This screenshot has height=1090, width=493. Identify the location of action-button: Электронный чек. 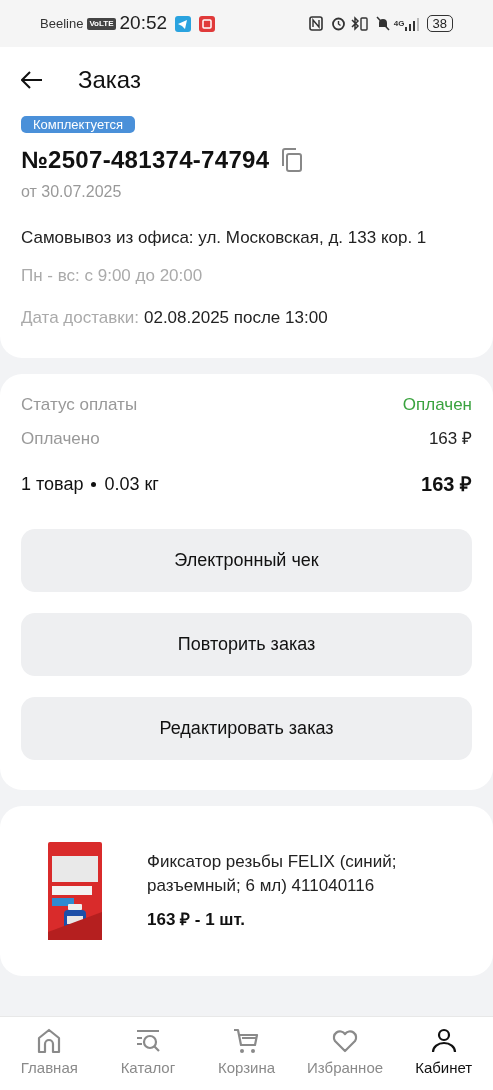
(246, 560).